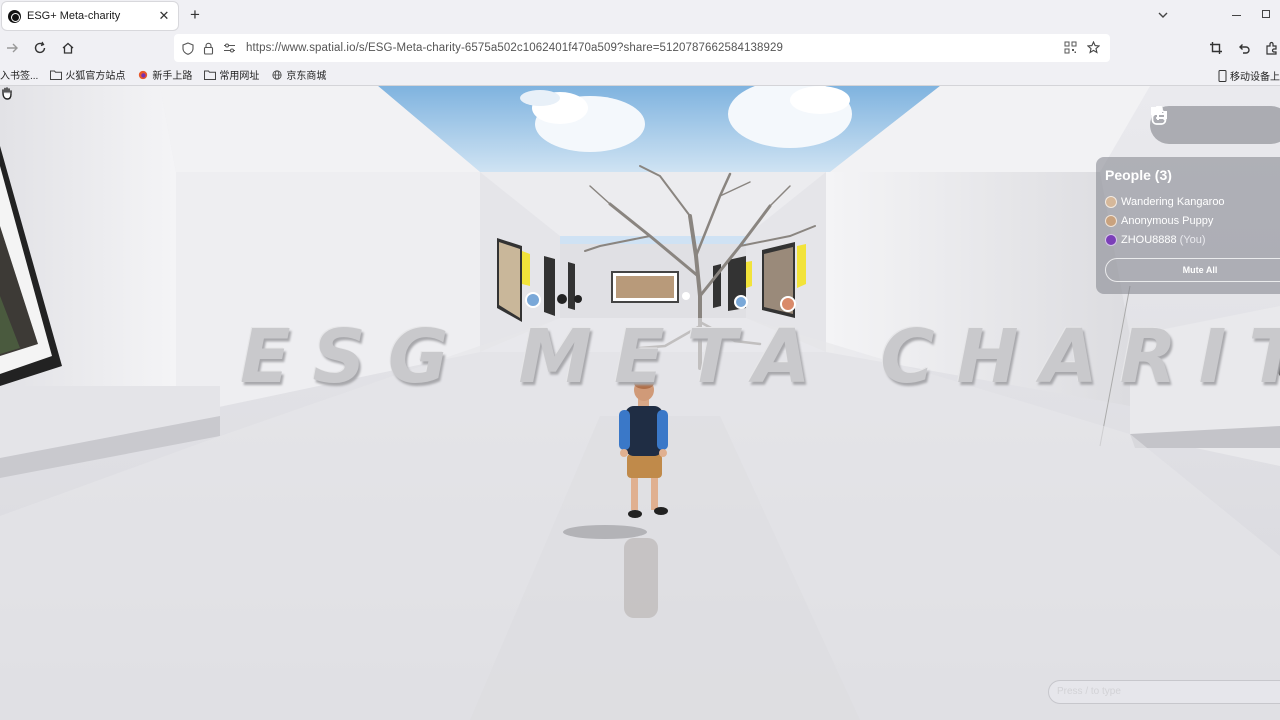 The image size is (1280, 720). Describe the element at coordinates (1149, 239) in the screenshot. I see `person-name: ZHOU8888` at that location.